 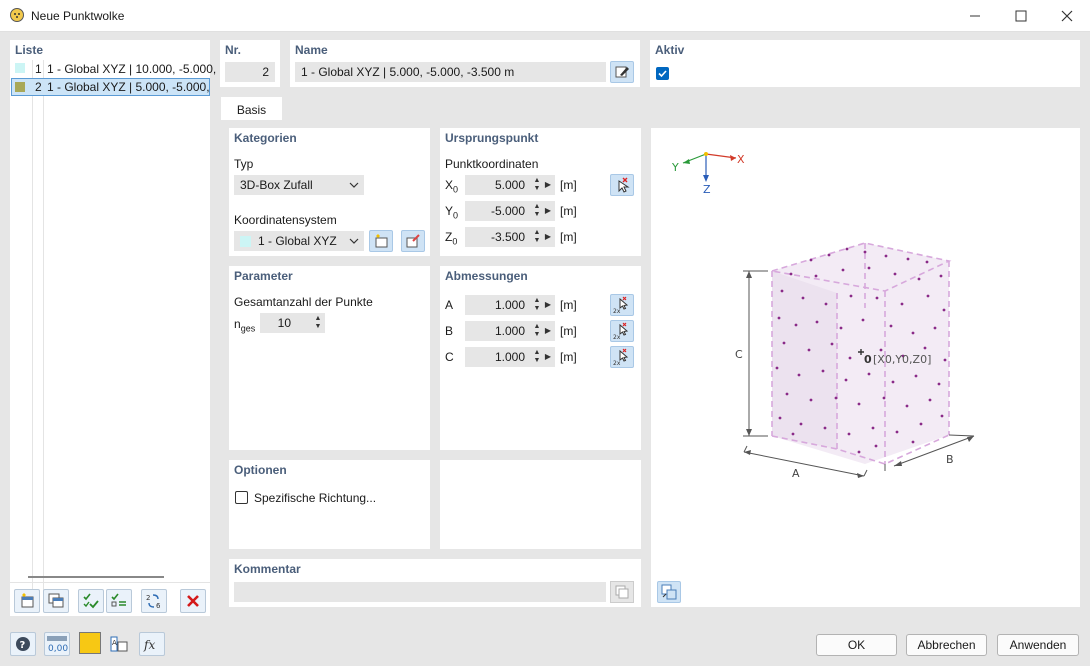 What do you see at coordinates (90, 643) in the screenshot?
I see `color-picker-swatch` at bounding box center [90, 643].